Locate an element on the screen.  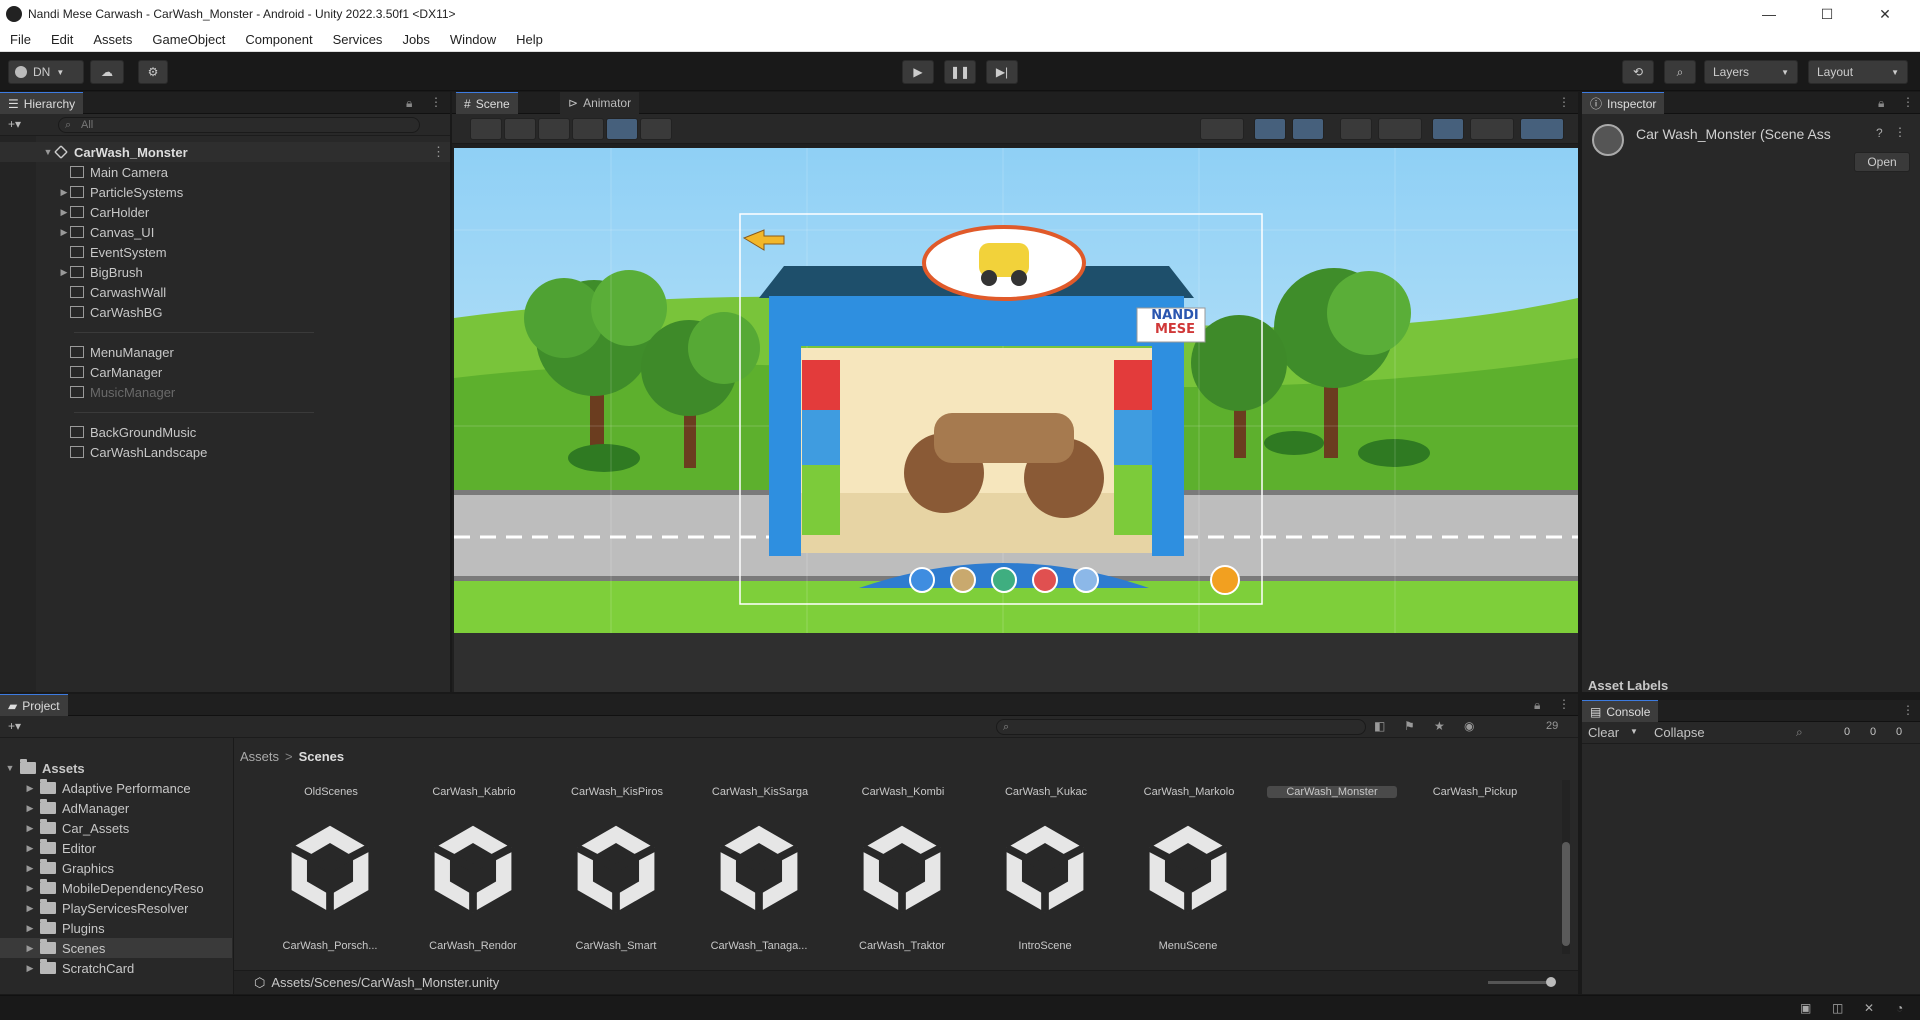
search-button: ⌕ is located at coordinates (1680, 72).